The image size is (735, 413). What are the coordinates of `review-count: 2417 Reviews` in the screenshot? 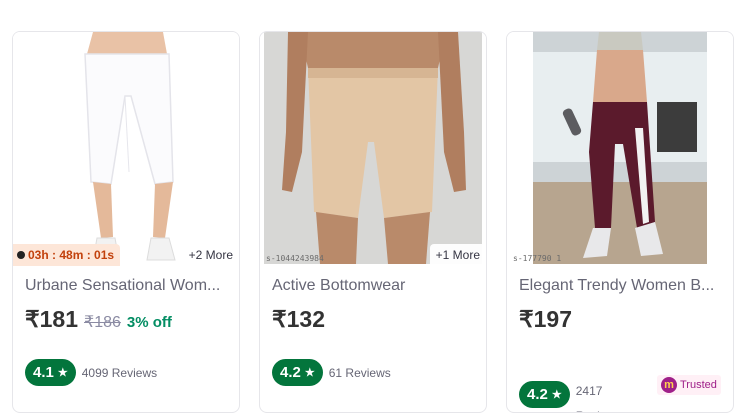 It's located at (598, 398).